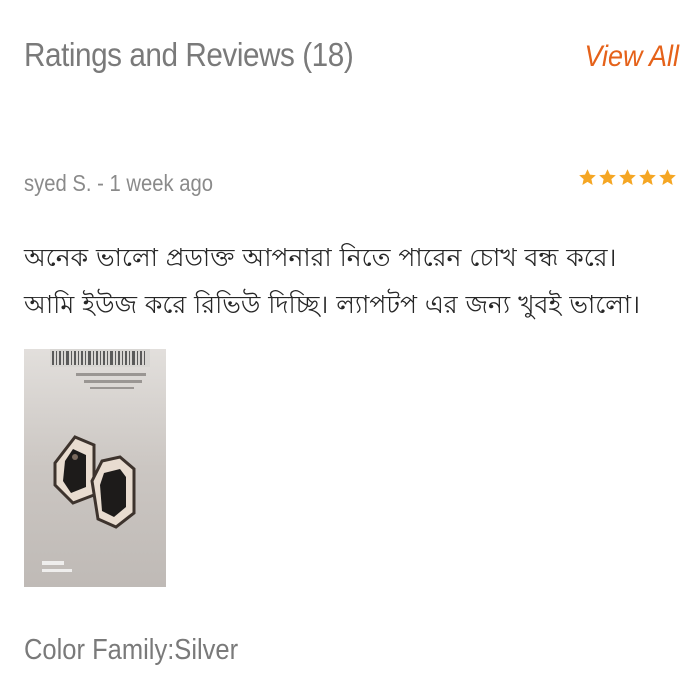 The image size is (700, 700). I want to click on review-photo-image, so click(95, 468).